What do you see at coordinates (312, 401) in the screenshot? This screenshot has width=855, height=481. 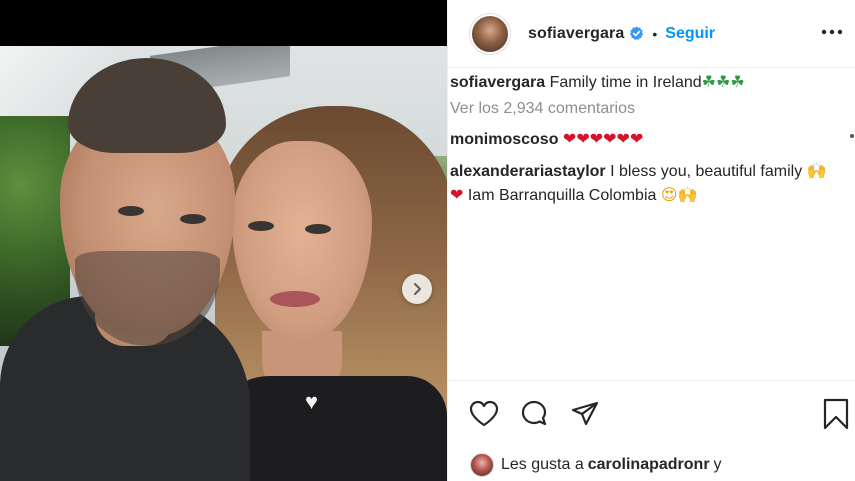 I see `heart-necklace: ♥` at bounding box center [312, 401].